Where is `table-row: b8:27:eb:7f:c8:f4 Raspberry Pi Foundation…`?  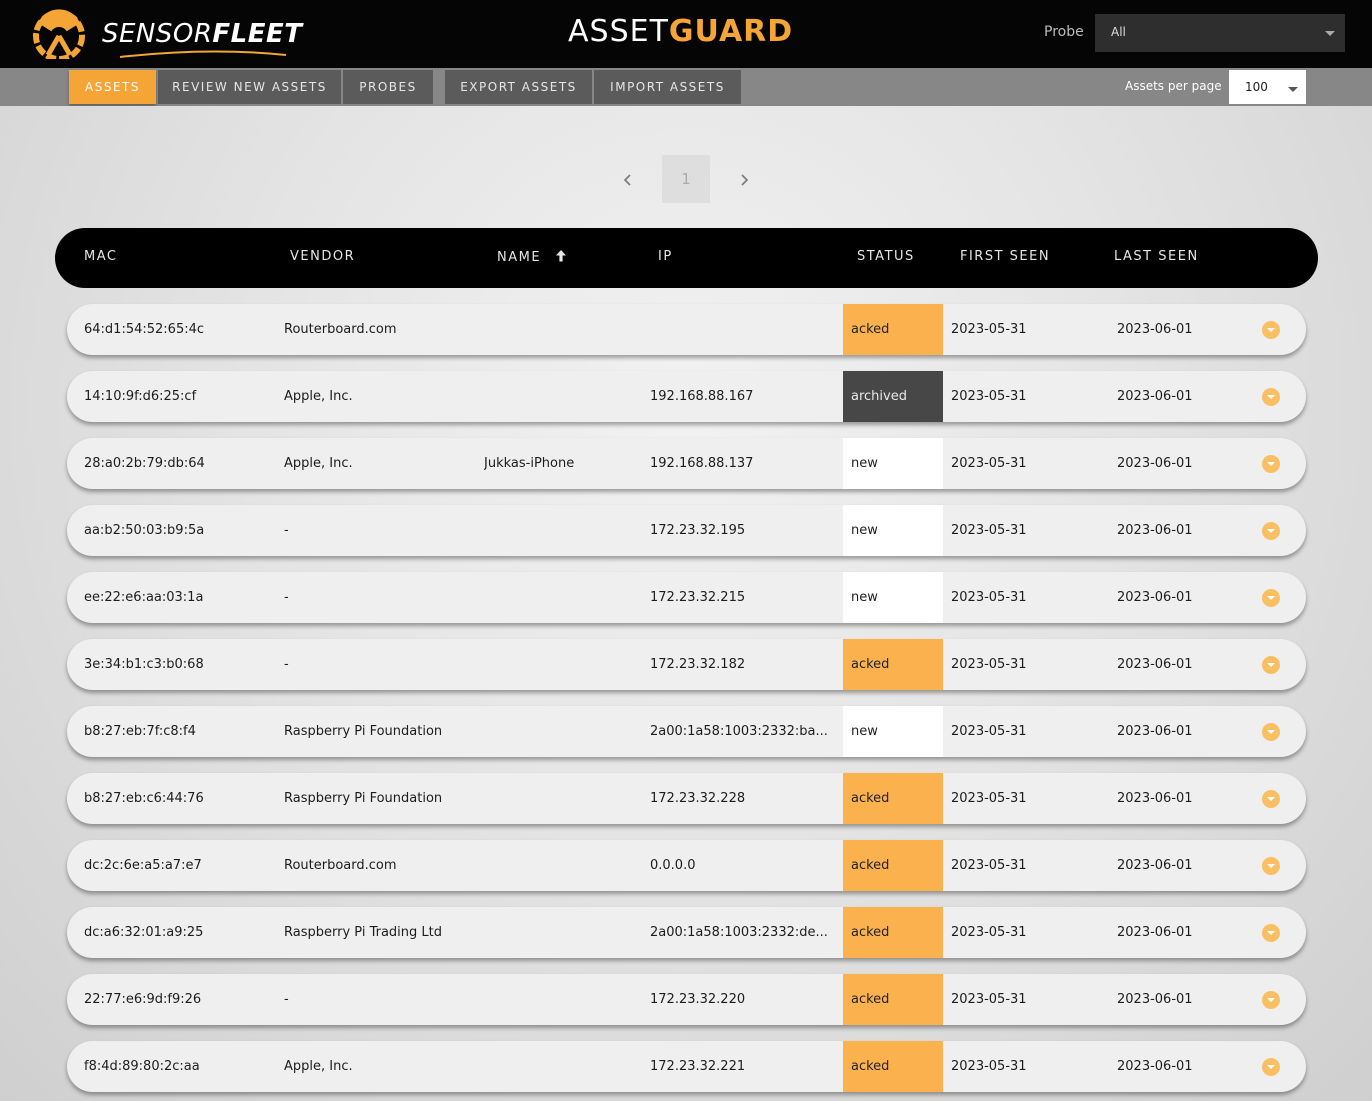 table-row: b8:27:eb:7f:c8:f4 Raspberry Pi Foundation… is located at coordinates (686, 731).